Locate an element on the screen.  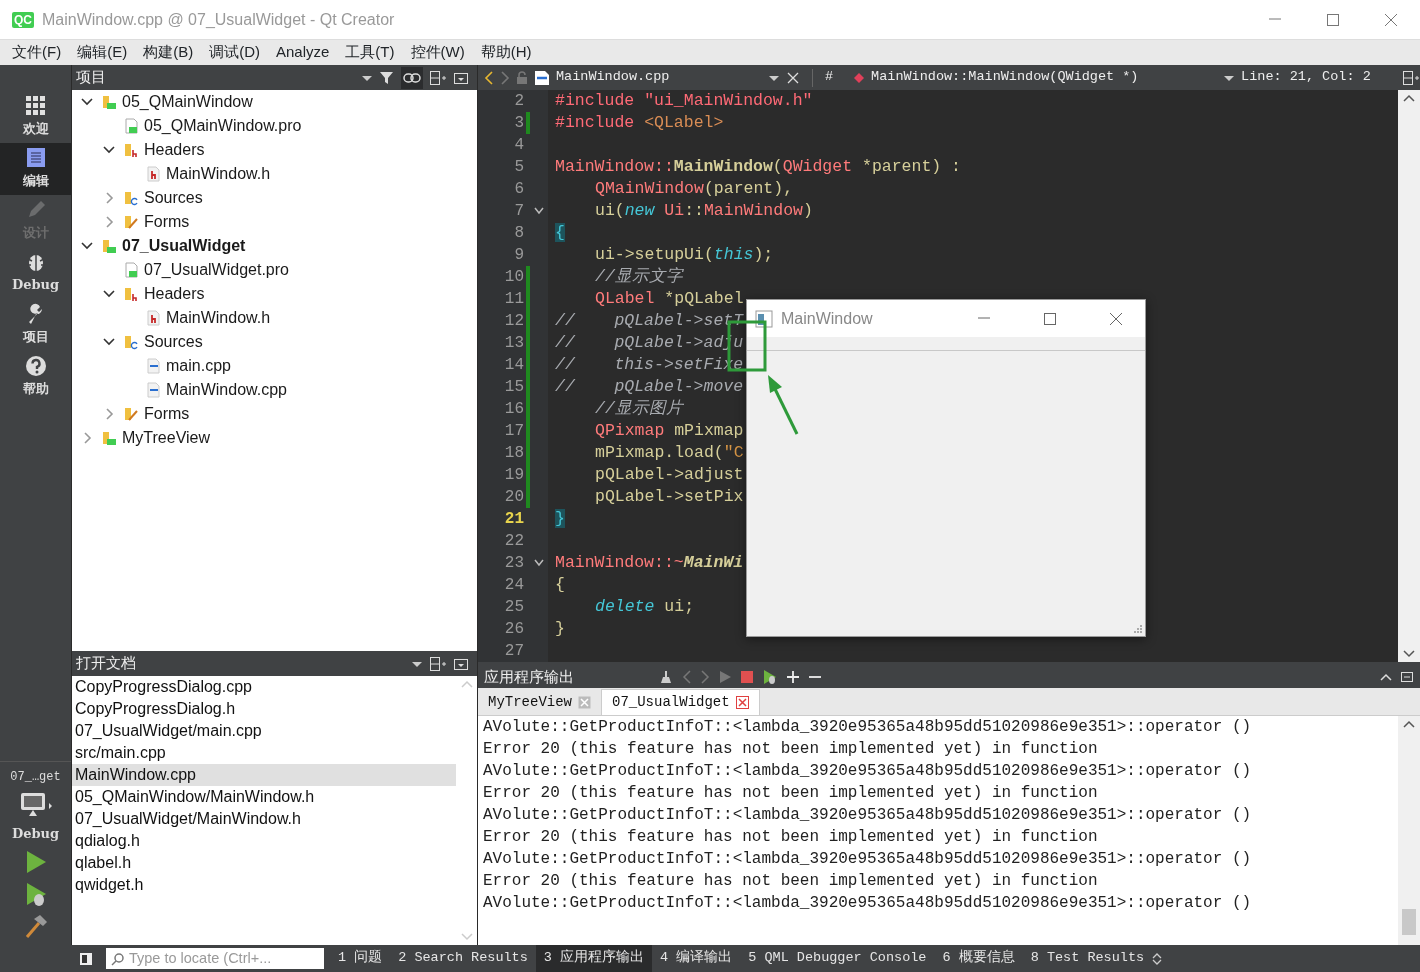
back-icon is located at coordinates (489, 77).